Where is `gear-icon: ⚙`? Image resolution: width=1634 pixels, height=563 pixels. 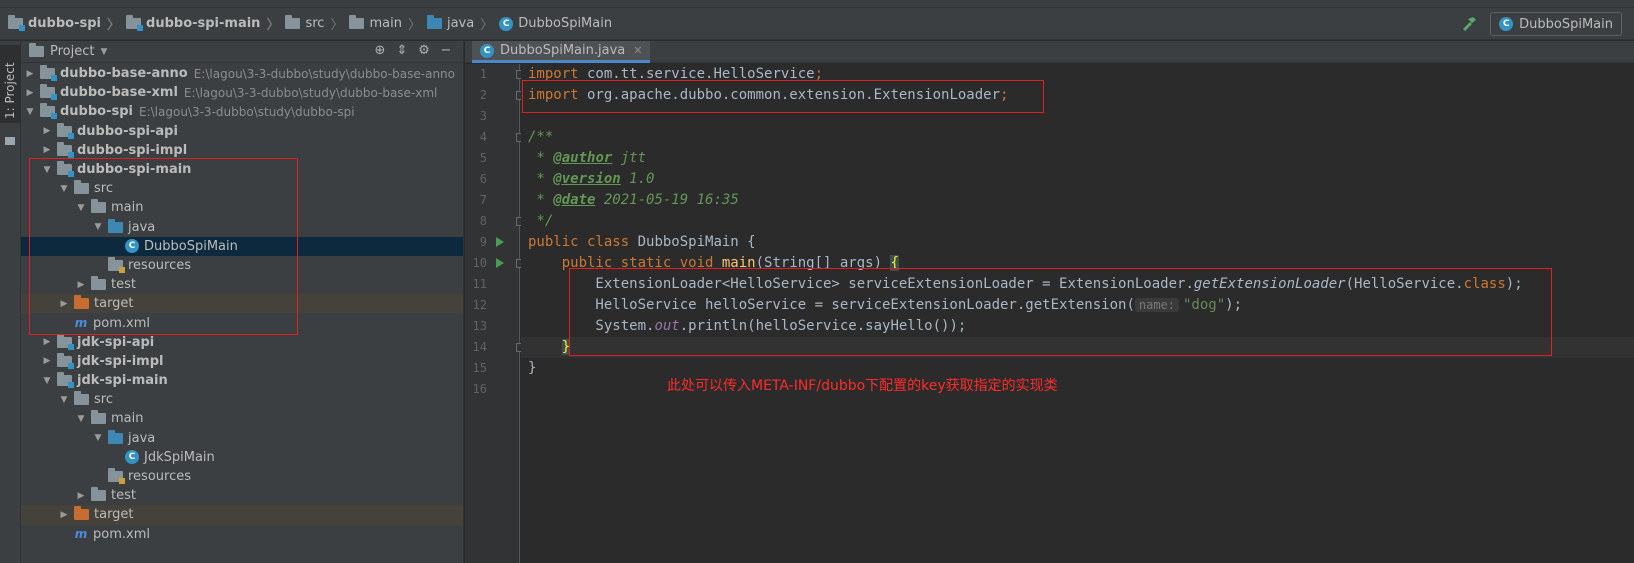
gear-icon: ⚙ is located at coordinates (424, 50).